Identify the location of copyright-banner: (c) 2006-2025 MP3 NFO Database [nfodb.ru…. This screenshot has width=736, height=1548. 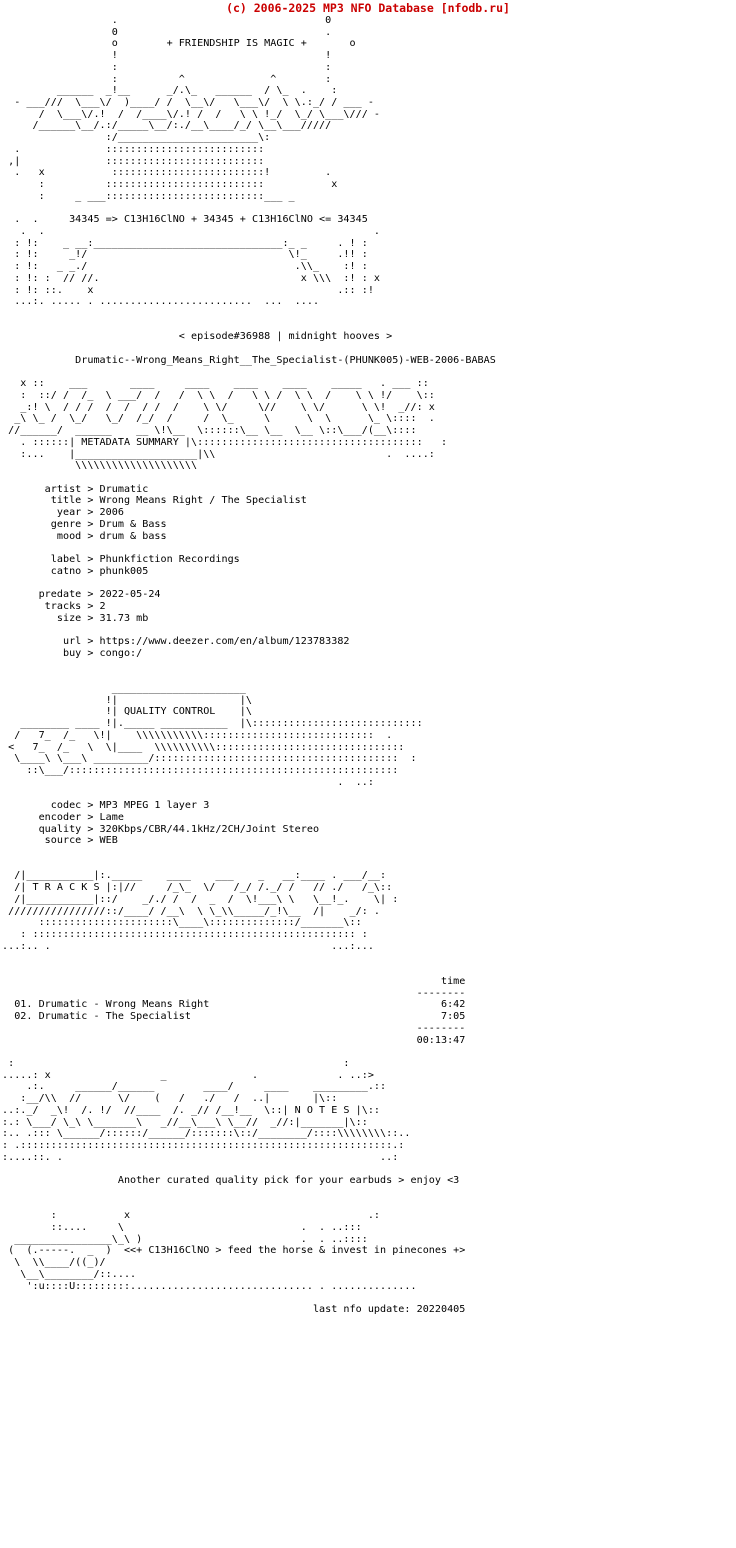
(368, 8).